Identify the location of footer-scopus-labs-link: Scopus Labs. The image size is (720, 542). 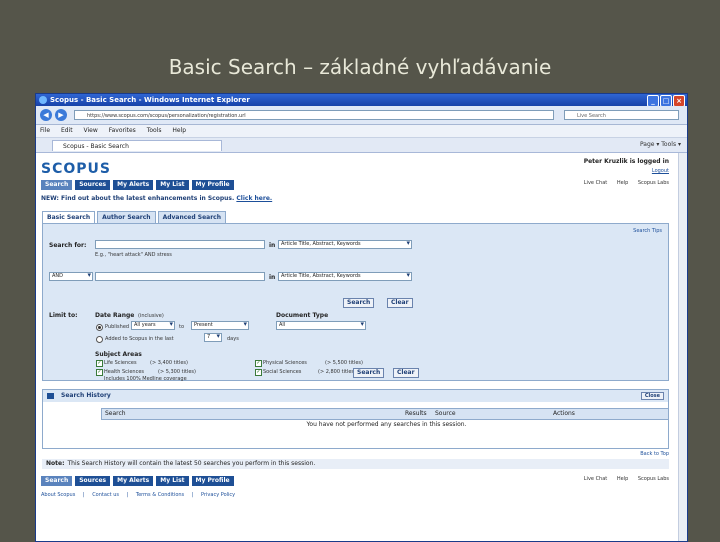
(653, 479).